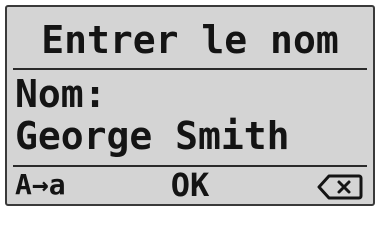  Describe the element at coordinates (190, 69) in the screenshot. I see `divider-top` at that location.